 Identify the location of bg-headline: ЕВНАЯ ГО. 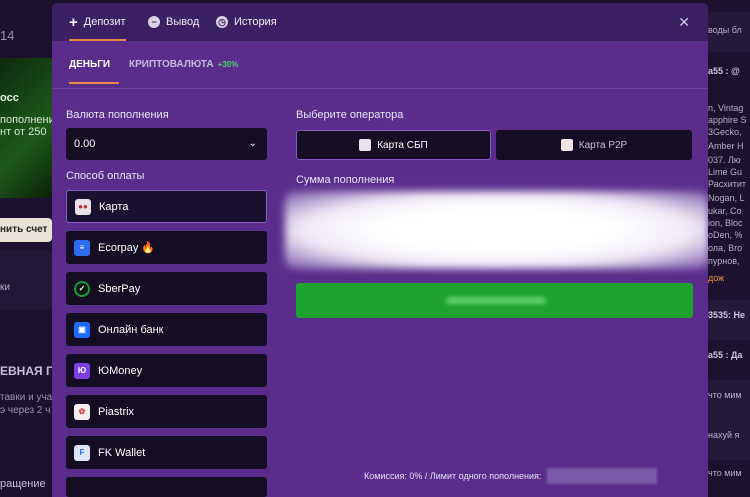
(26, 371).